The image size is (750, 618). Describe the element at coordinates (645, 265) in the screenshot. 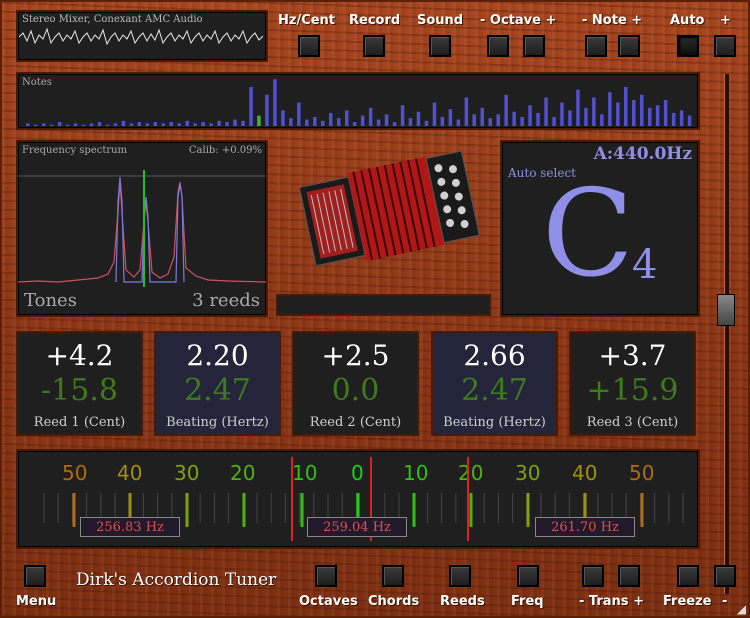

I see `note-octave: 4` at that location.